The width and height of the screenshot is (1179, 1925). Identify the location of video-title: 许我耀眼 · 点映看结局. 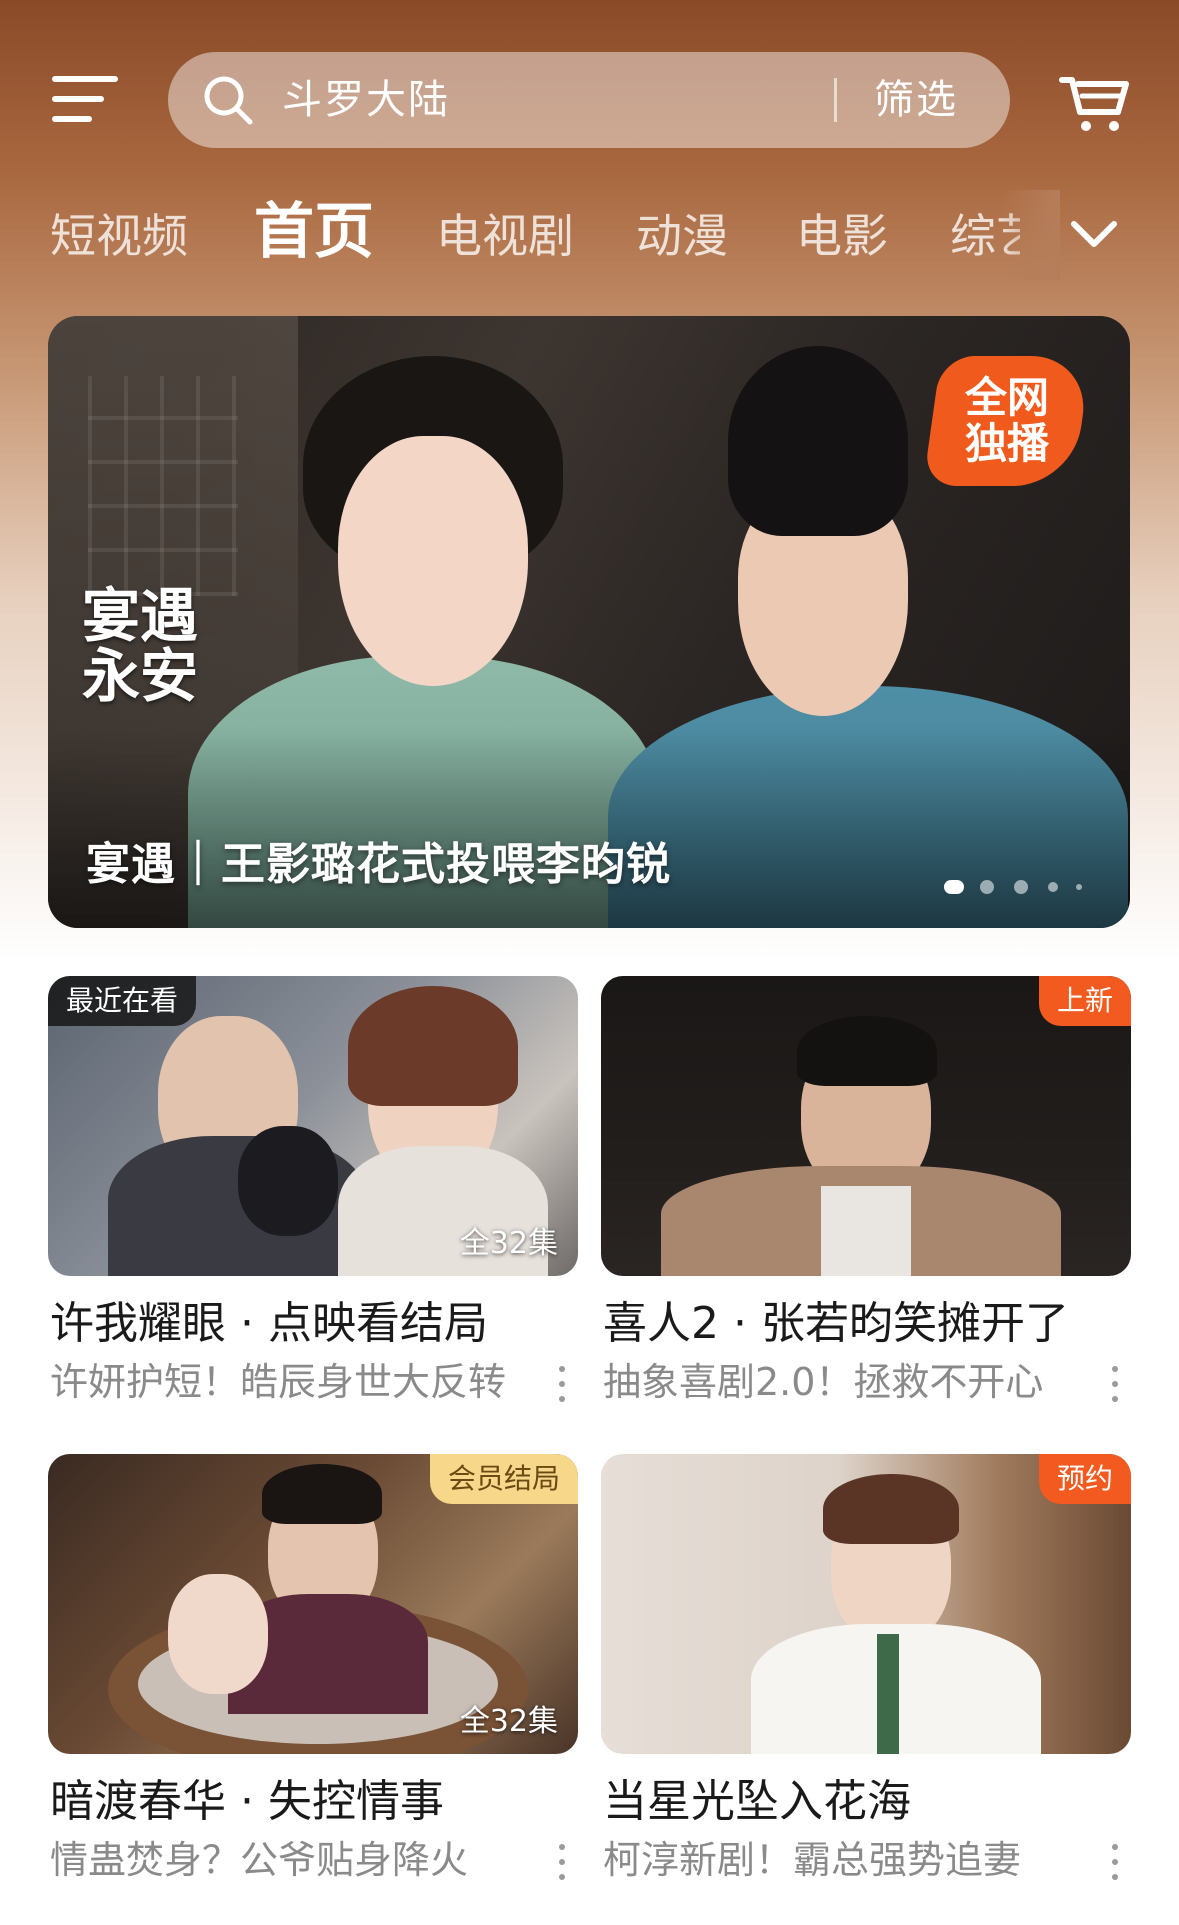
(269, 1324).